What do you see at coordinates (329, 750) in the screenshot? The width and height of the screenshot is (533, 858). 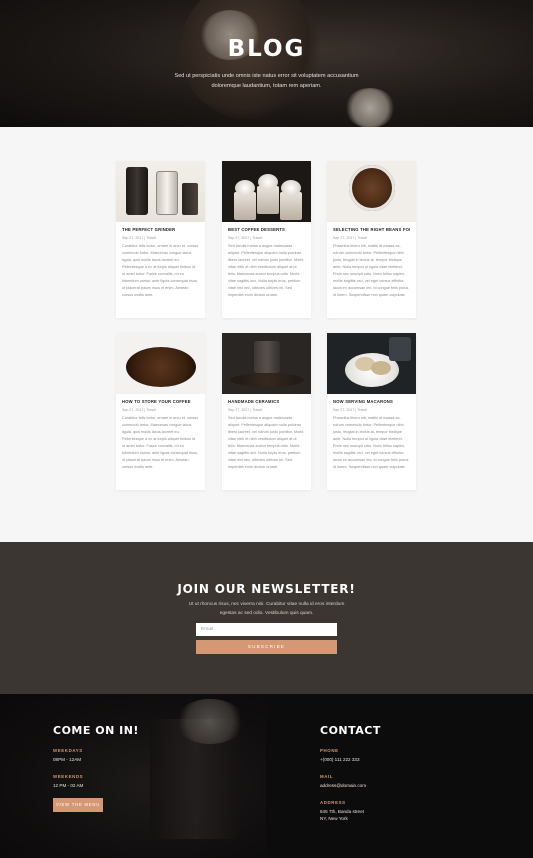 I see `phone-label: PHONE` at bounding box center [329, 750].